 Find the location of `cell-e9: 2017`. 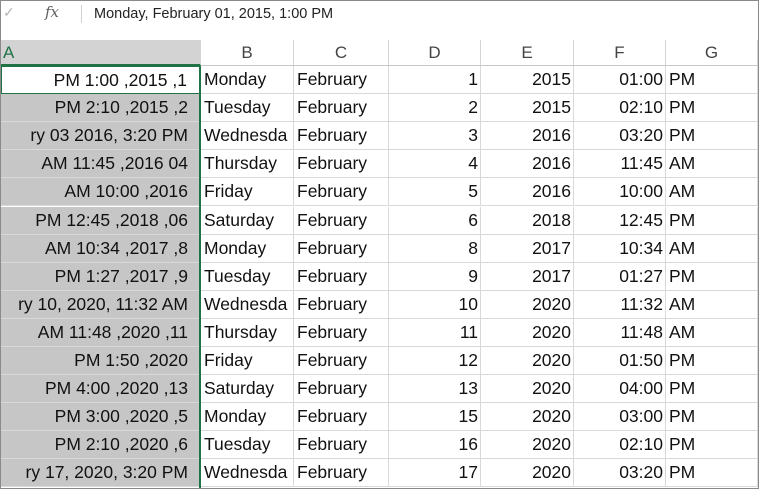

cell-e9: 2017 is located at coordinates (527, 276).